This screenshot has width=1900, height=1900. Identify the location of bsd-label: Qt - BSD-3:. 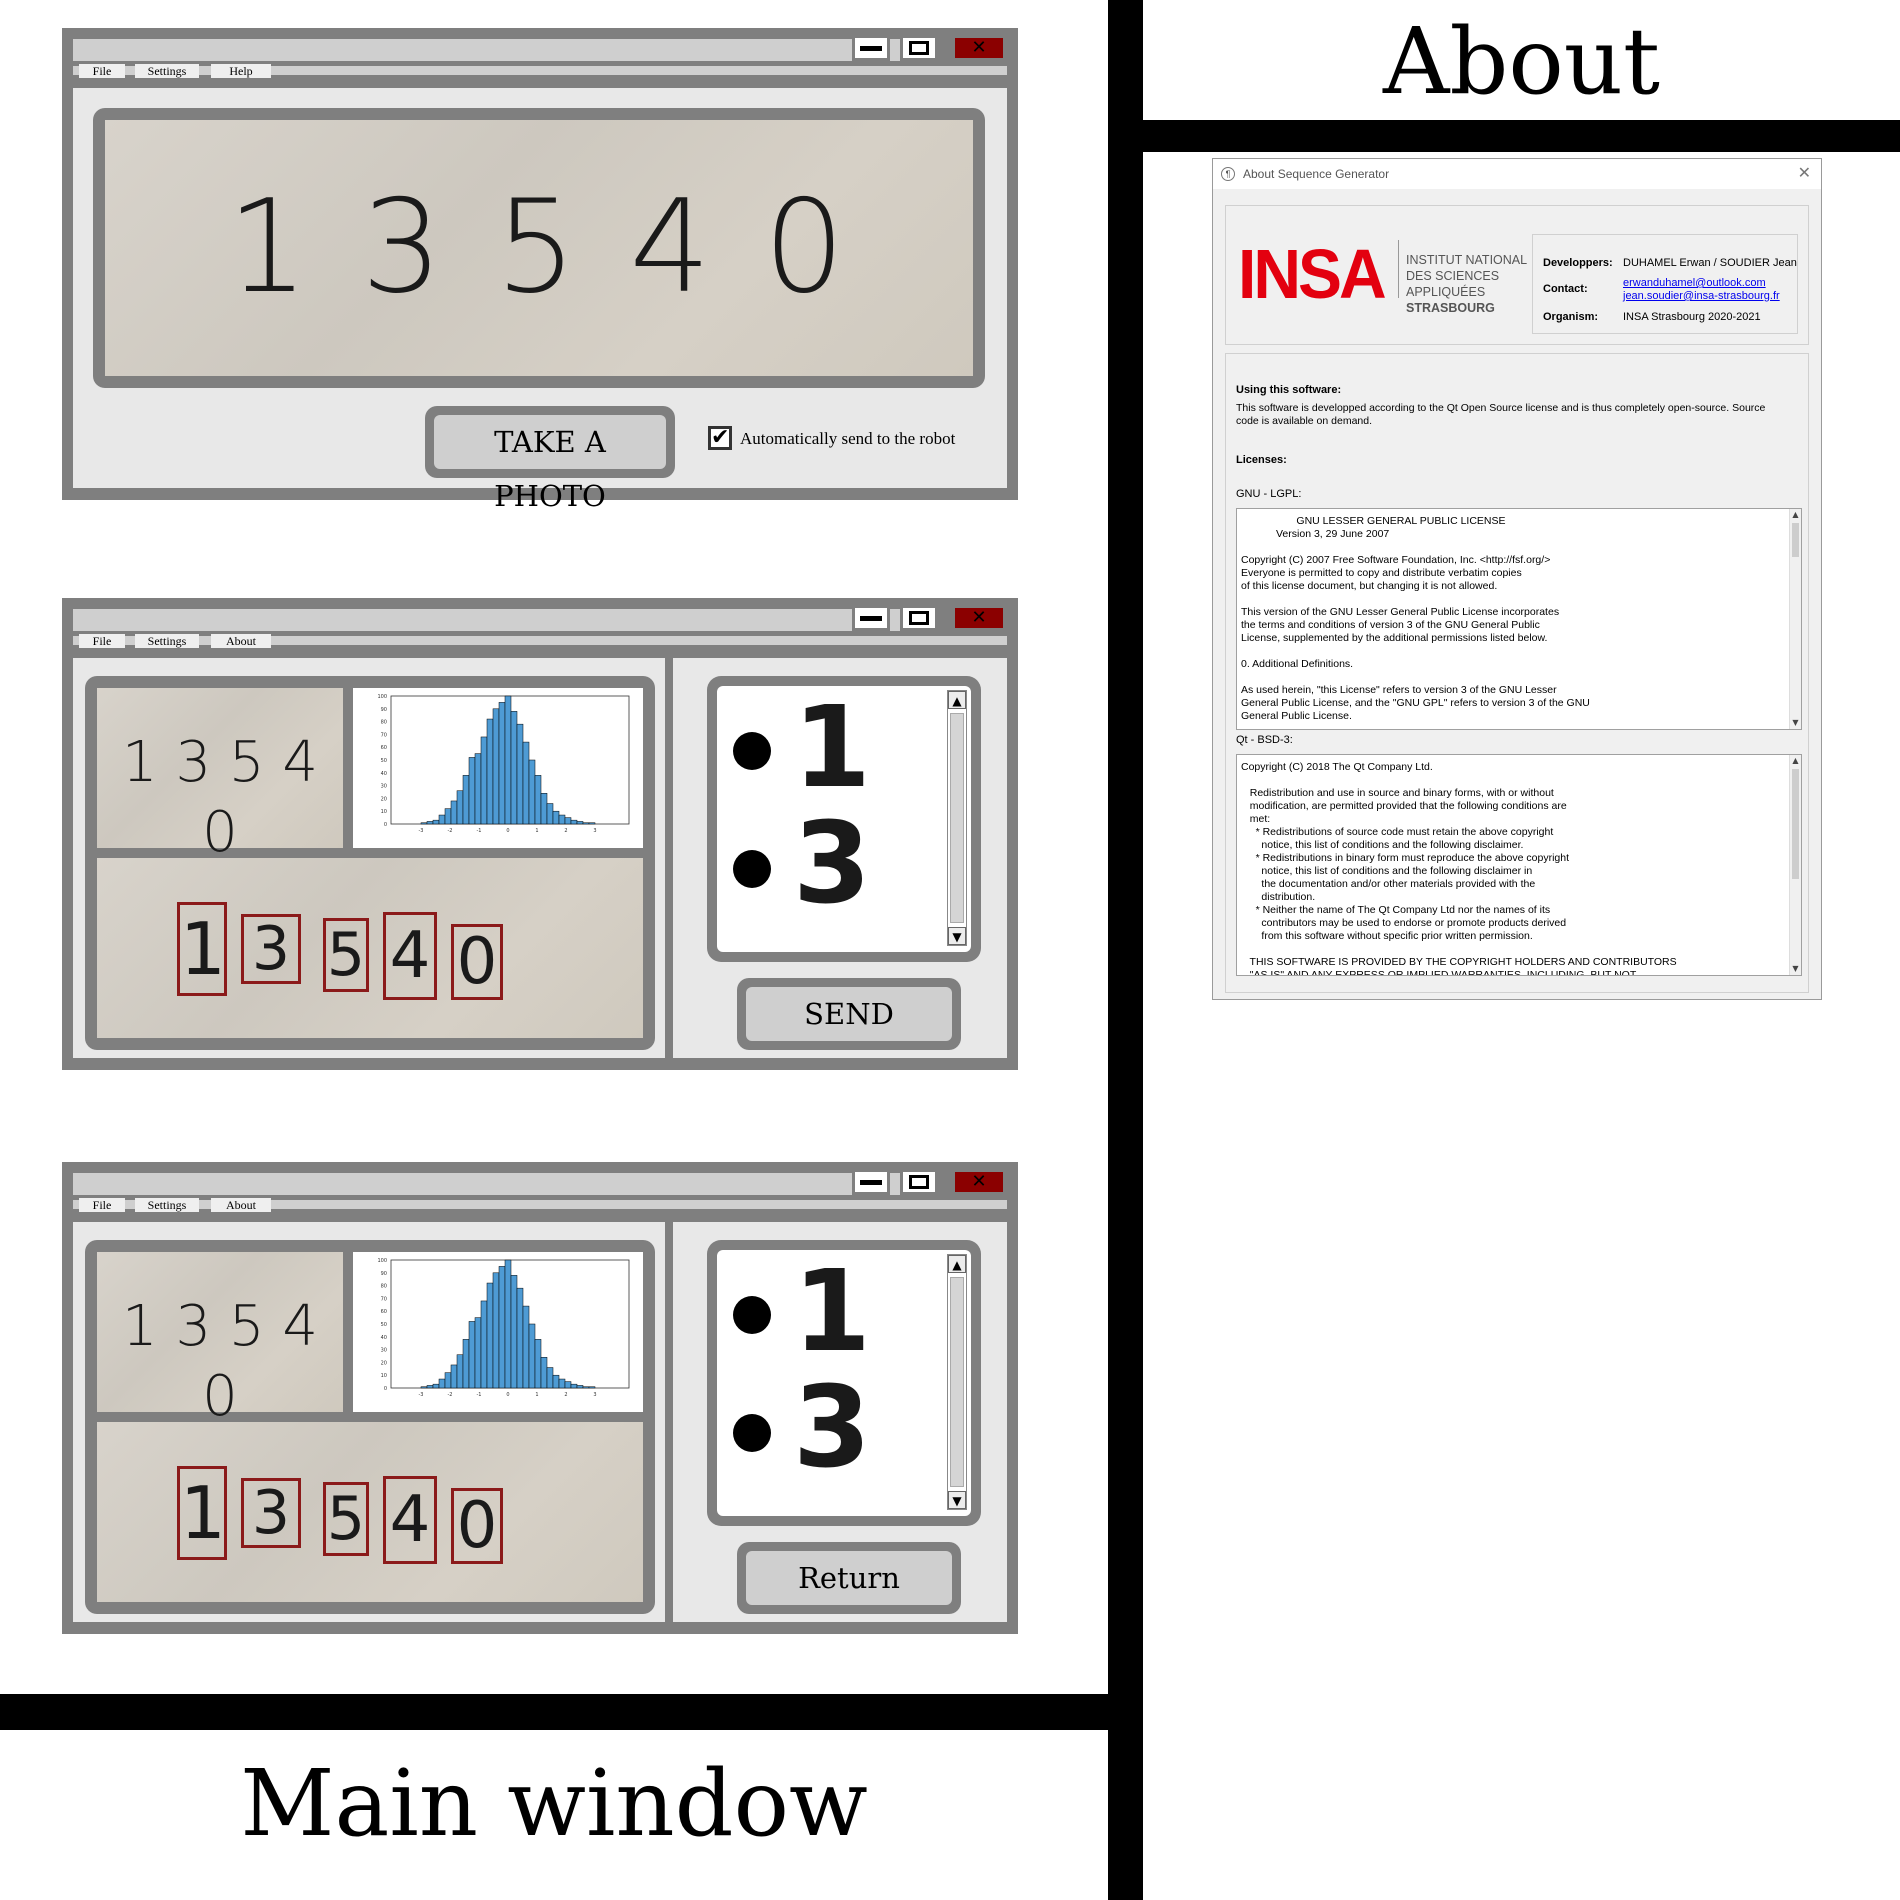
(1264, 740).